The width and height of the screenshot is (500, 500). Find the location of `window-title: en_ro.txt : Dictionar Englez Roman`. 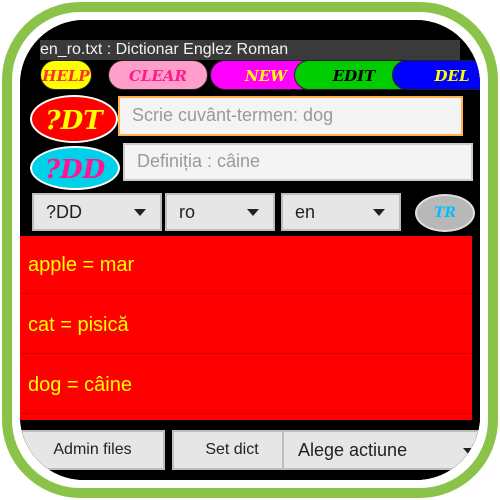

window-title: en_ro.txt : Dictionar Englez Roman is located at coordinates (250, 50).